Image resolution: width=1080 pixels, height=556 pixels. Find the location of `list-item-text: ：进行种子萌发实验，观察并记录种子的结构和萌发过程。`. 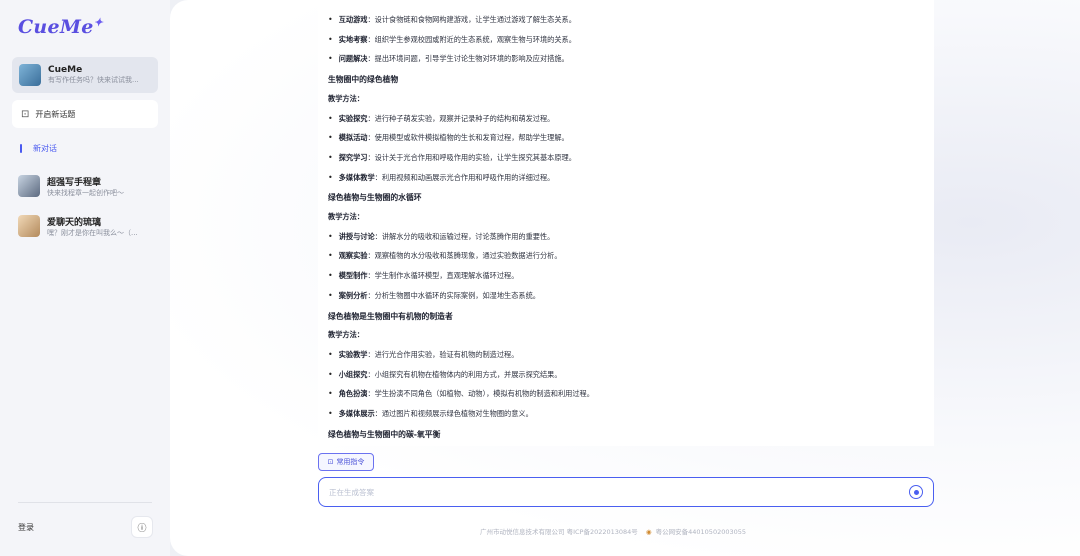

list-item-text: ：进行种子萌发实验，观察并记录种子的结构和萌发过程。 is located at coordinates (461, 118).